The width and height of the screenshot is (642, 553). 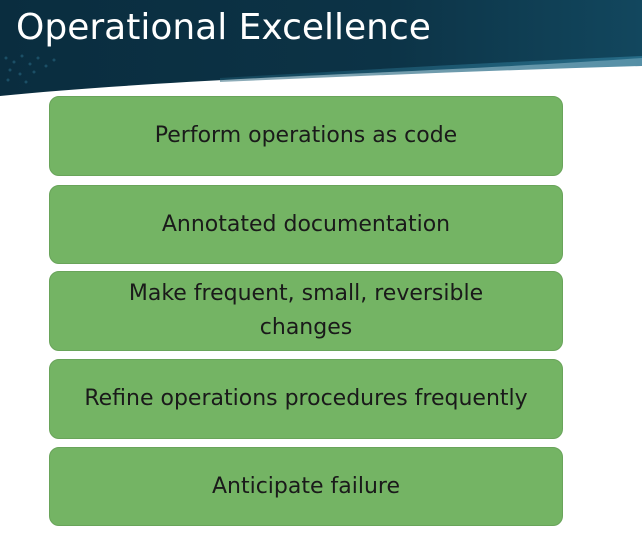 I want to click on list-item-label: Annotated documentation, so click(x=306, y=224).